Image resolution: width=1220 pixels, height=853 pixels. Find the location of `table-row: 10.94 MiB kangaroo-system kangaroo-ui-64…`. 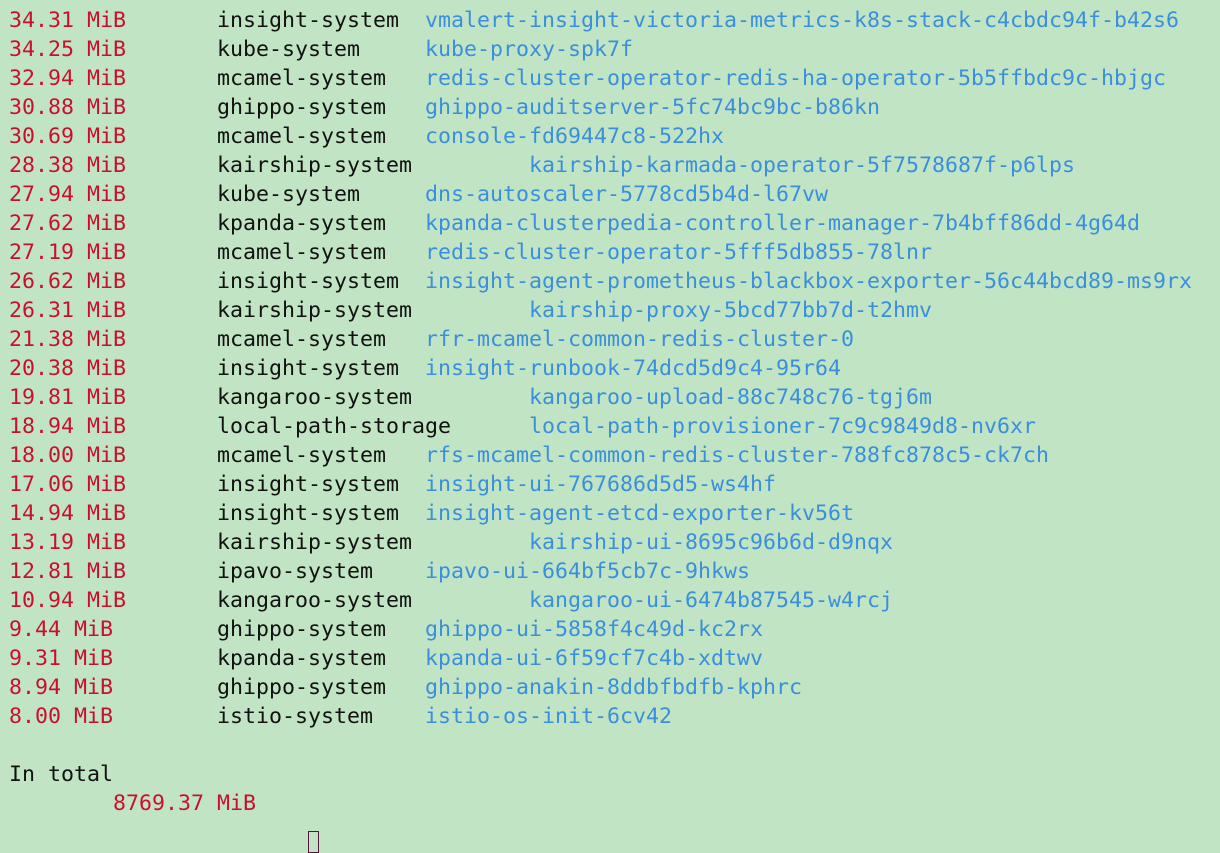

table-row: 10.94 MiB kangaroo-system kangaroo-ui-64… is located at coordinates (451, 600).